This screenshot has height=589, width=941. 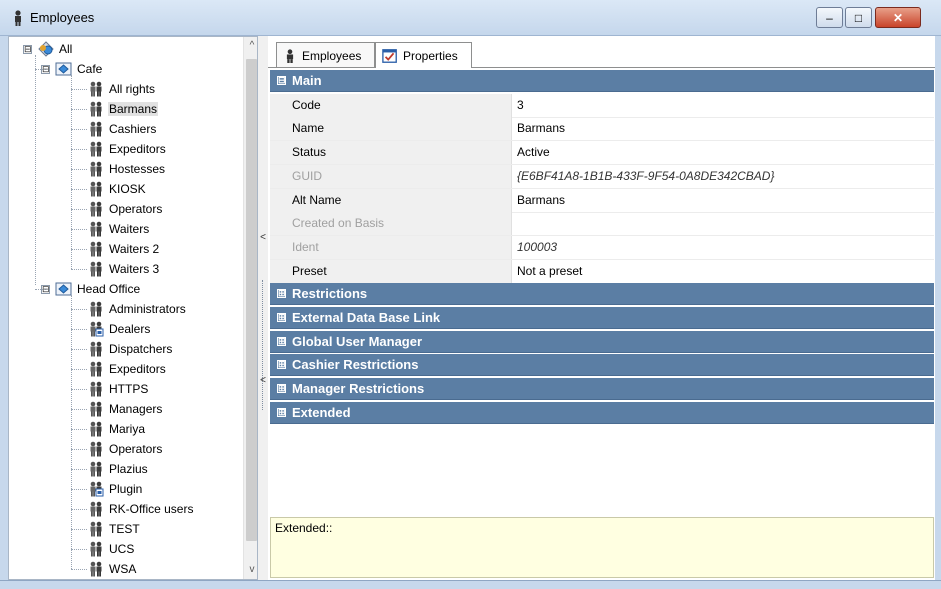 What do you see at coordinates (123, 269) in the screenshot?
I see `tree-node: Waiters 3` at bounding box center [123, 269].